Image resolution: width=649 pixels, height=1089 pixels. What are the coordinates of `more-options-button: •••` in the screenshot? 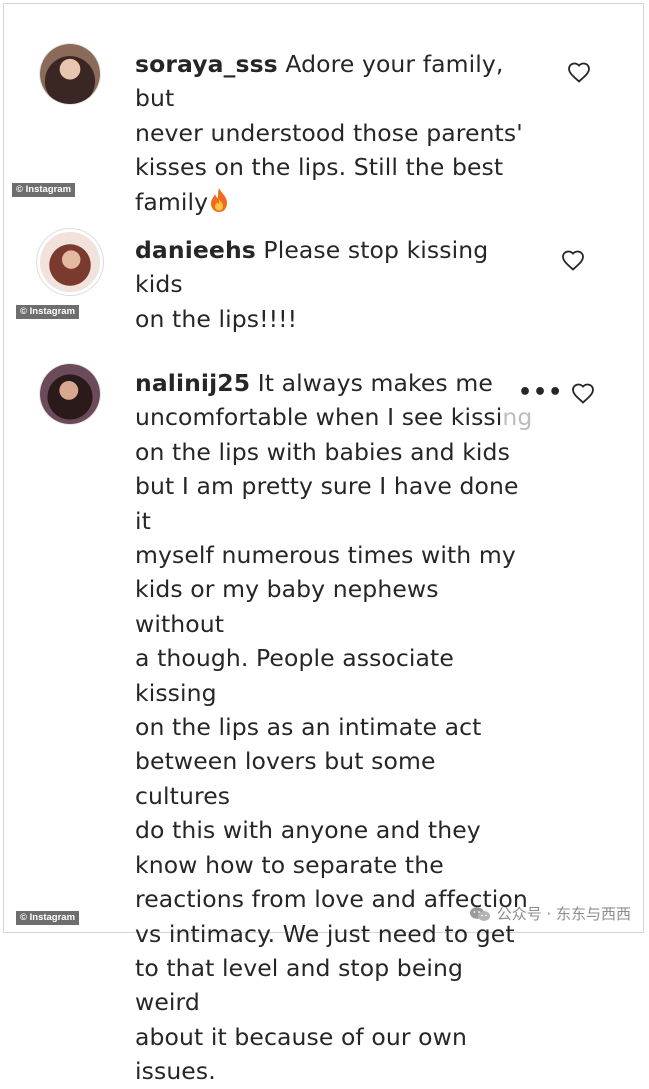 It's located at (540, 392).